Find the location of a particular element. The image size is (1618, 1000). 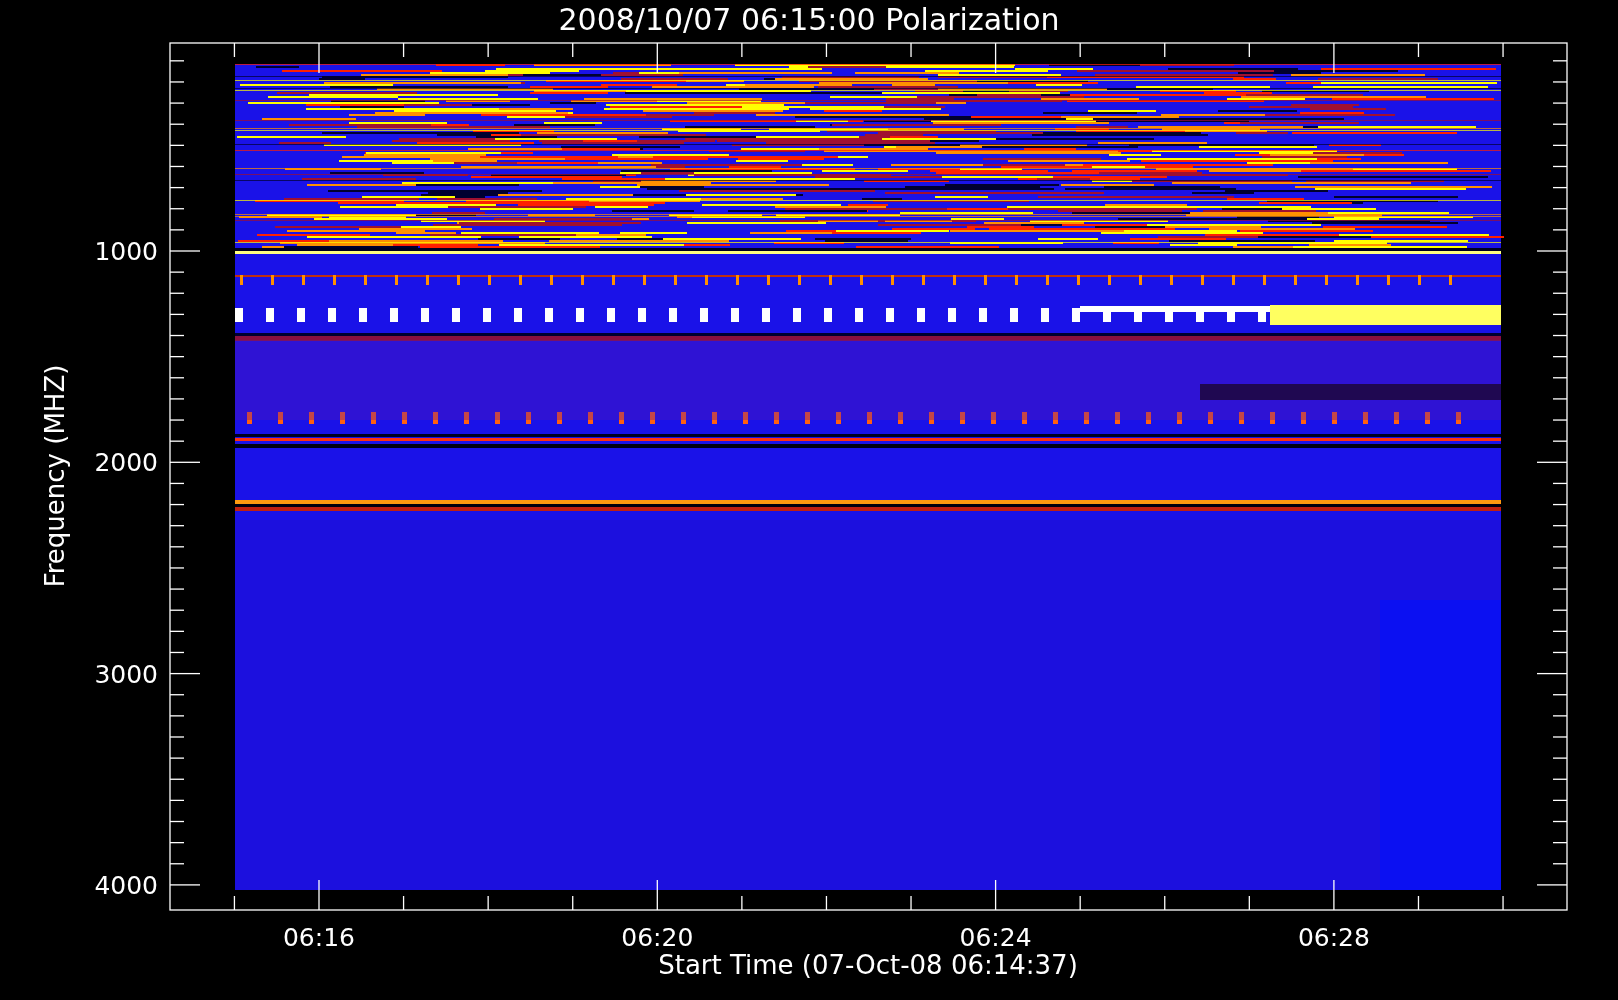

tick-label: 3000 is located at coordinates (126, 674).